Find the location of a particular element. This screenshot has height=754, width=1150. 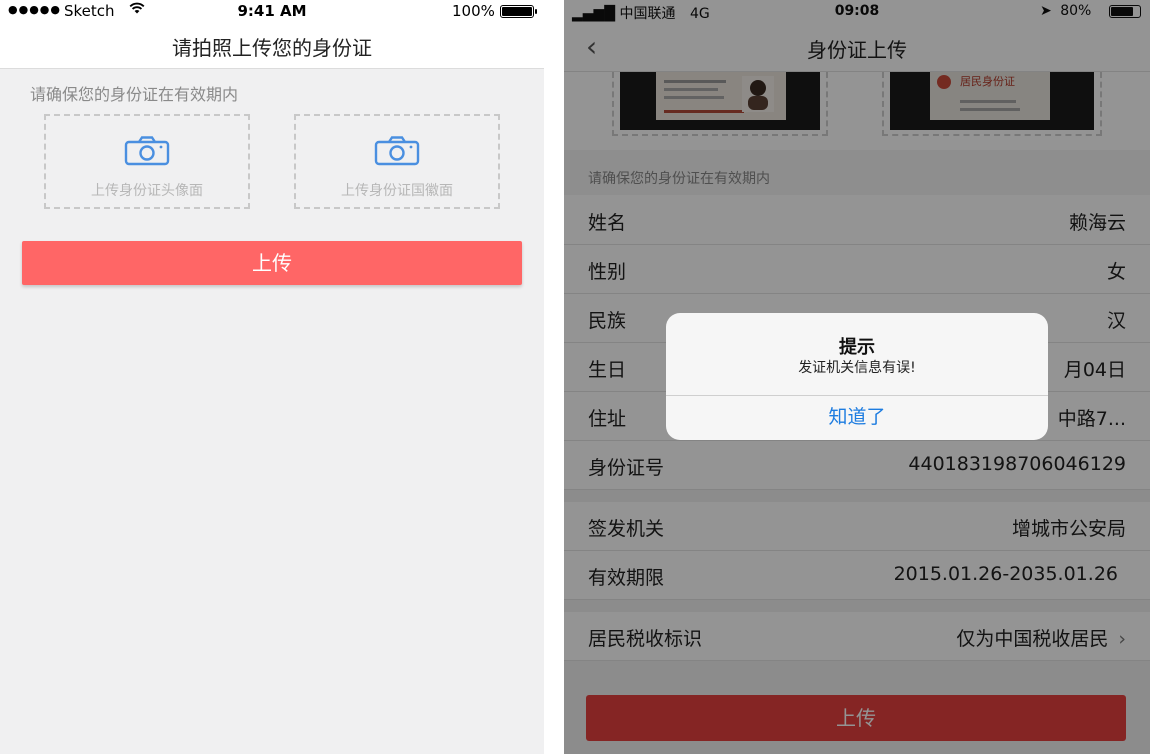

upload-button: 上传 is located at coordinates (272, 263).